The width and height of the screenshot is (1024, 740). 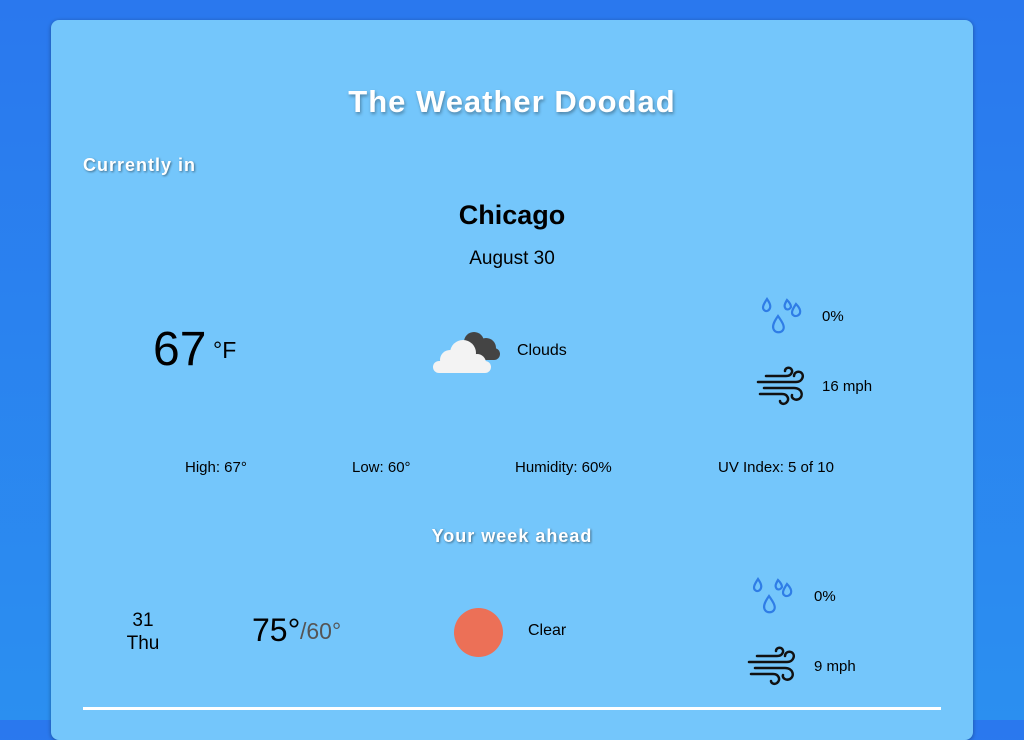 I want to click on current-wind-speed: 16 mph, so click(x=847, y=386).